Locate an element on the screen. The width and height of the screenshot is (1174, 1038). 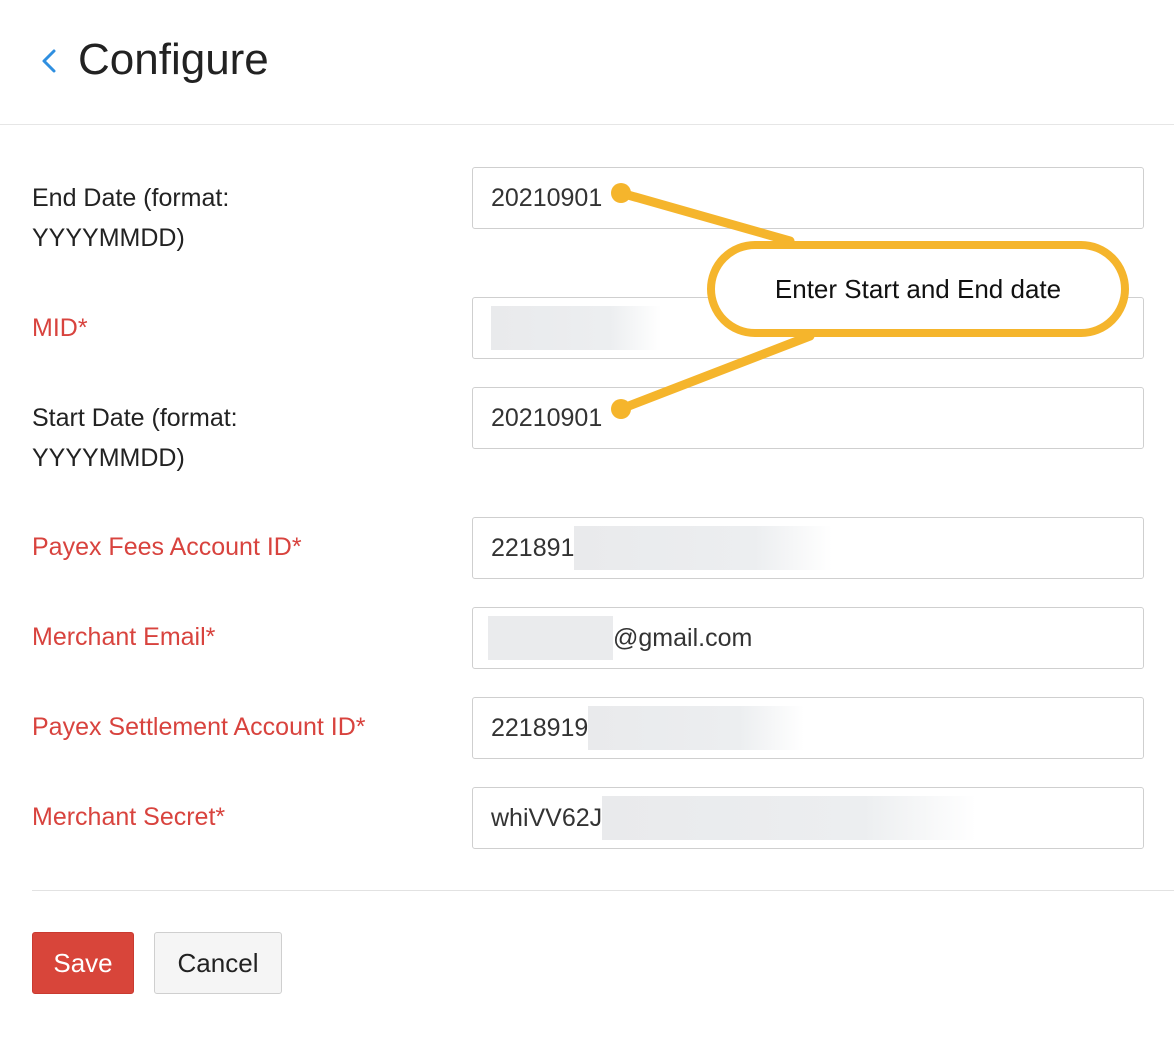
end-date-field: 20210901 is located at coordinates (808, 198).